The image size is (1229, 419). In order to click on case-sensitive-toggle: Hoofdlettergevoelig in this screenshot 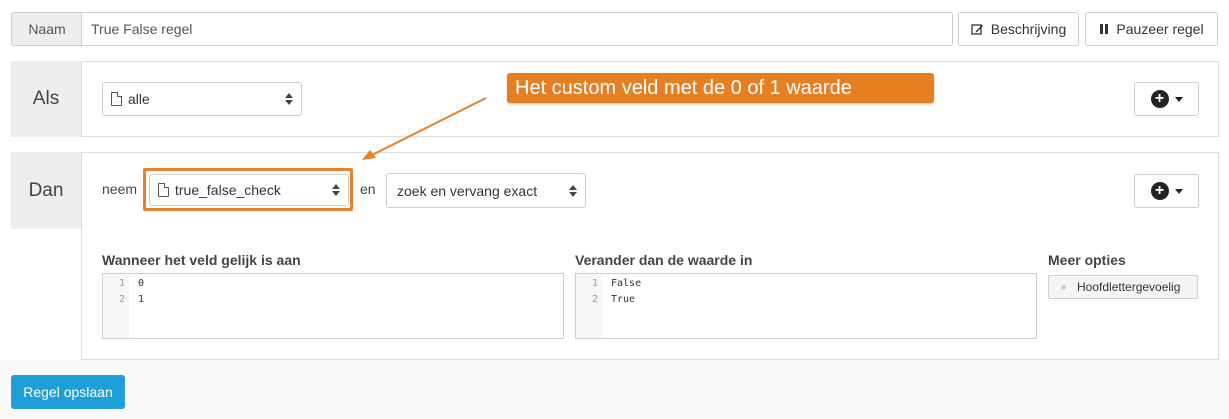, I will do `click(1123, 287)`.